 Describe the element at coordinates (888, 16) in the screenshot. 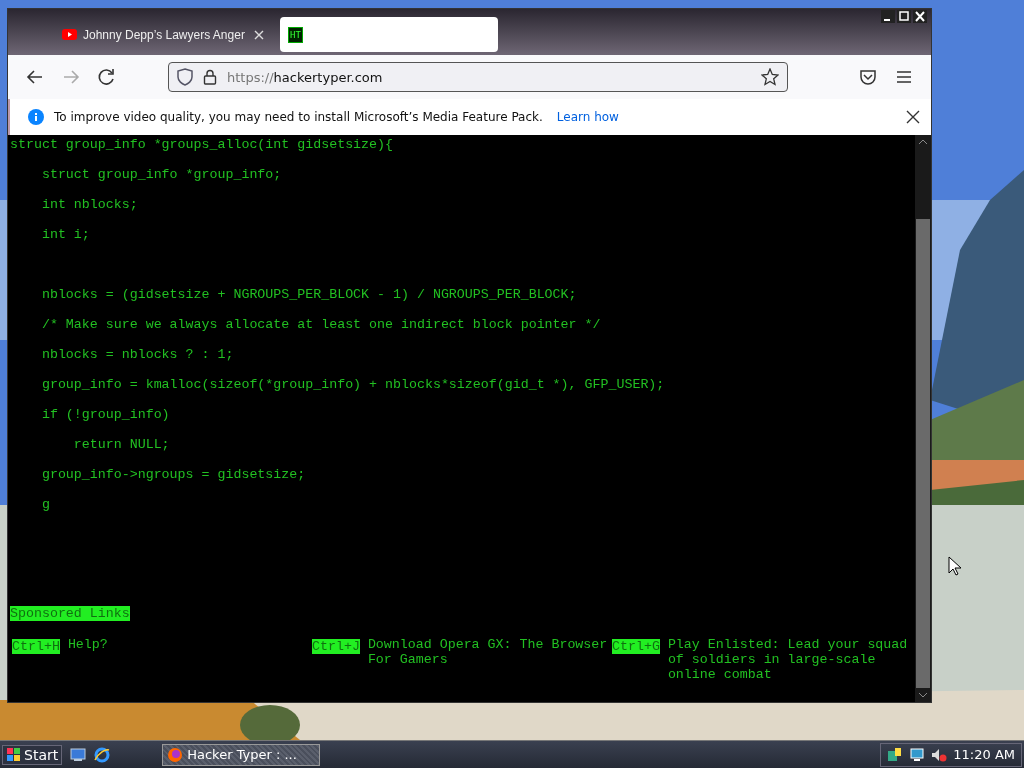

I see `minimize-icon` at that location.